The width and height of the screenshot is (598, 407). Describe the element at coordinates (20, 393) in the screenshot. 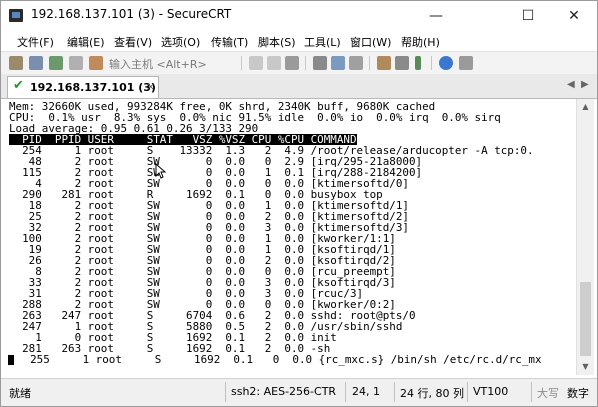

I see `status-ready: 就绪` at that location.